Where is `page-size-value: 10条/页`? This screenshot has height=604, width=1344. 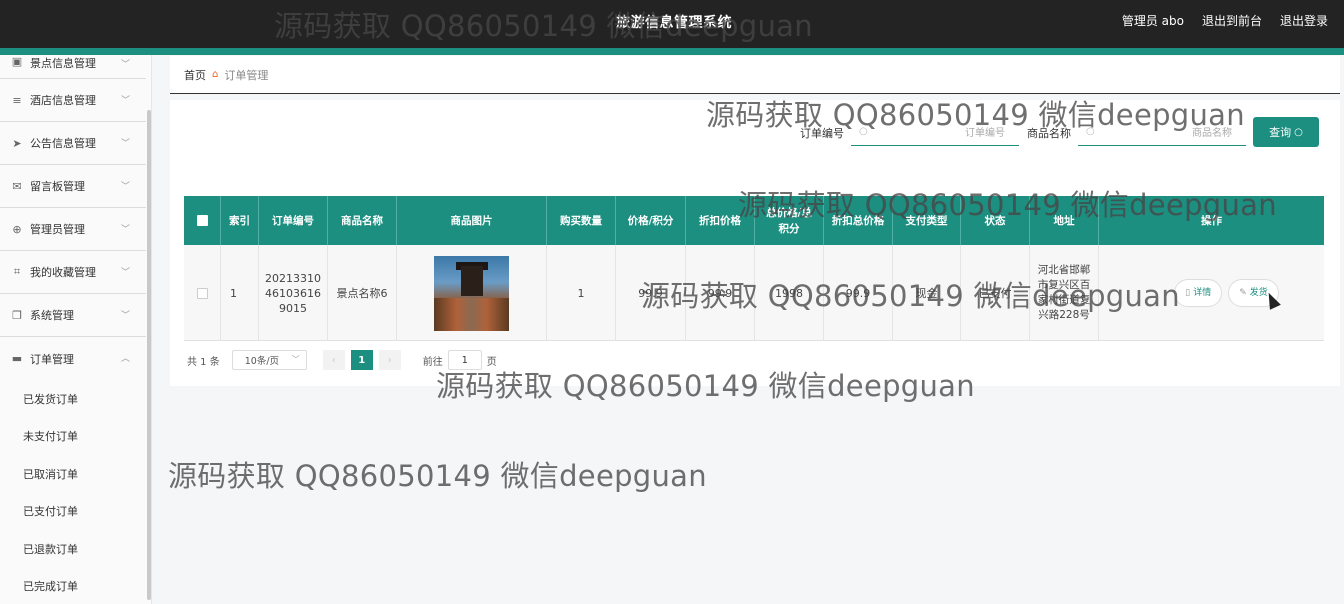
page-size-value: 10条/页 is located at coordinates (262, 361).